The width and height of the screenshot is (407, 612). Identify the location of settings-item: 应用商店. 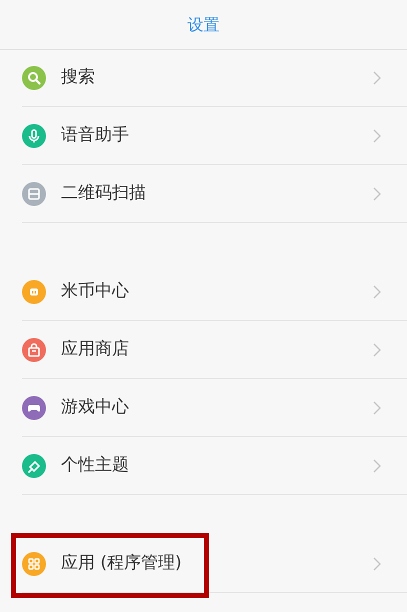
(203, 350).